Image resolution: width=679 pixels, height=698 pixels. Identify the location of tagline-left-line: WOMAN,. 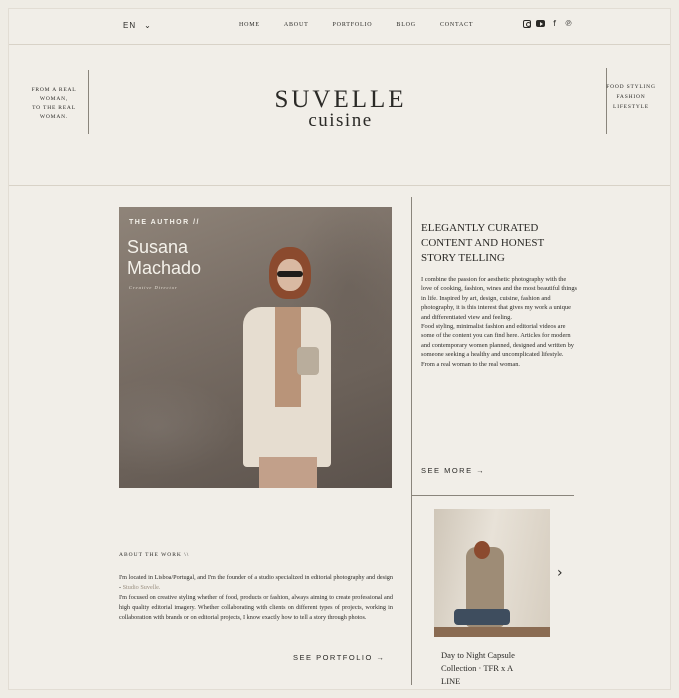
(54, 99).